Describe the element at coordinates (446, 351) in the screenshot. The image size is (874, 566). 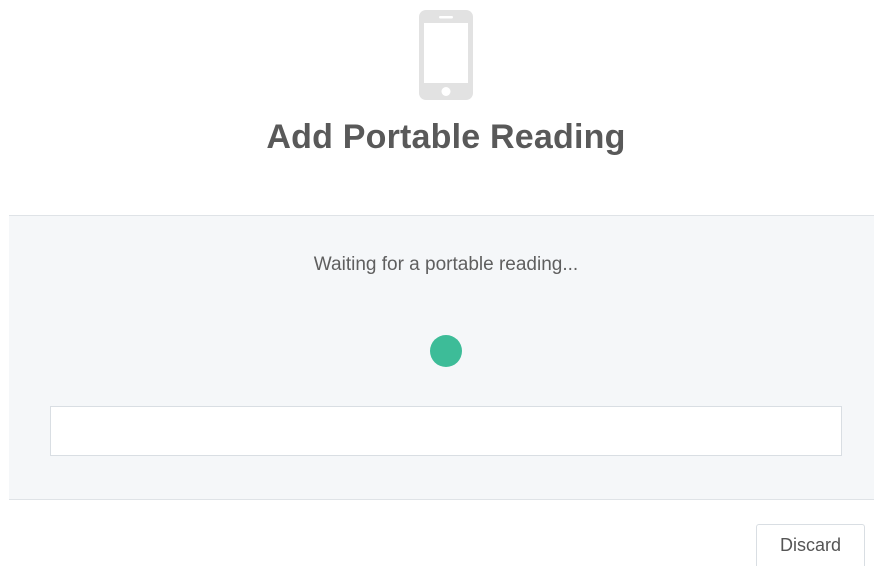
I see `loading-indicator` at that location.